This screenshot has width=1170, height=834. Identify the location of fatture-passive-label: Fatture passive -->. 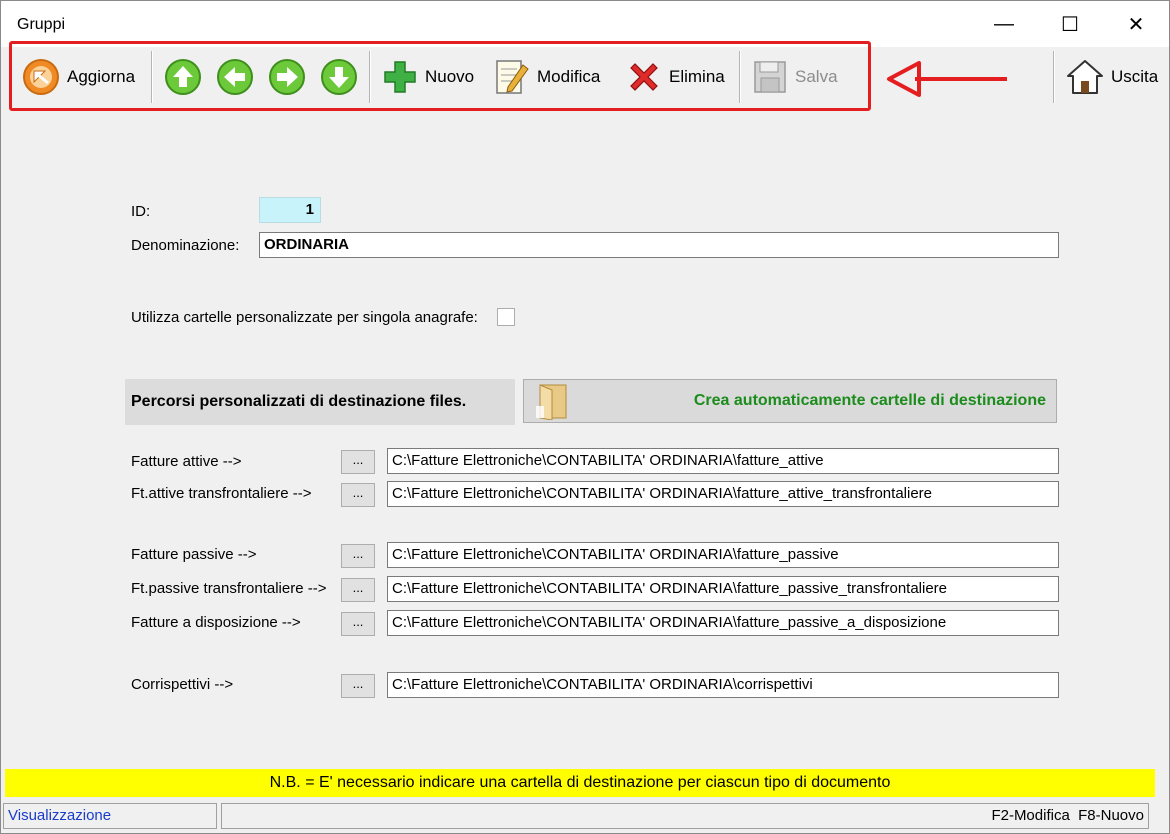
(194, 554).